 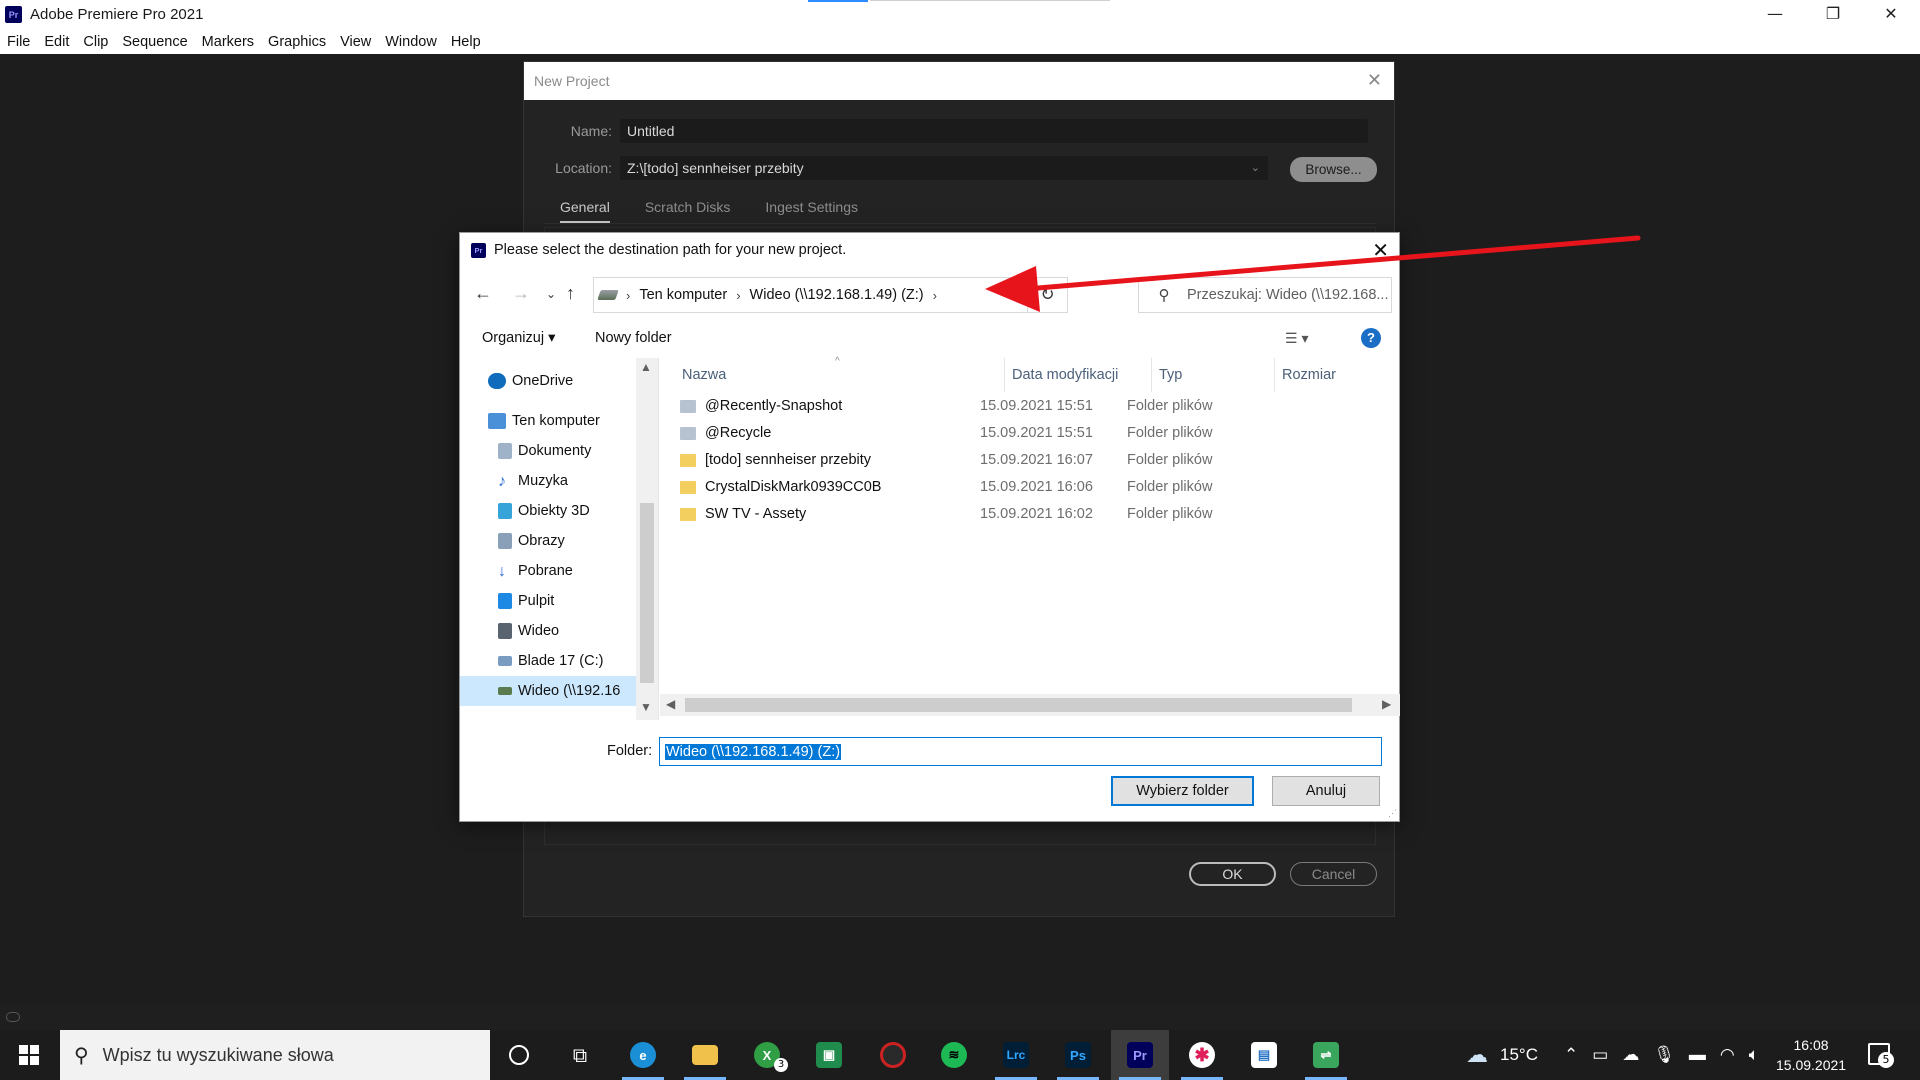 I want to click on menu-clip: Clip, so click(x=95, y=42).